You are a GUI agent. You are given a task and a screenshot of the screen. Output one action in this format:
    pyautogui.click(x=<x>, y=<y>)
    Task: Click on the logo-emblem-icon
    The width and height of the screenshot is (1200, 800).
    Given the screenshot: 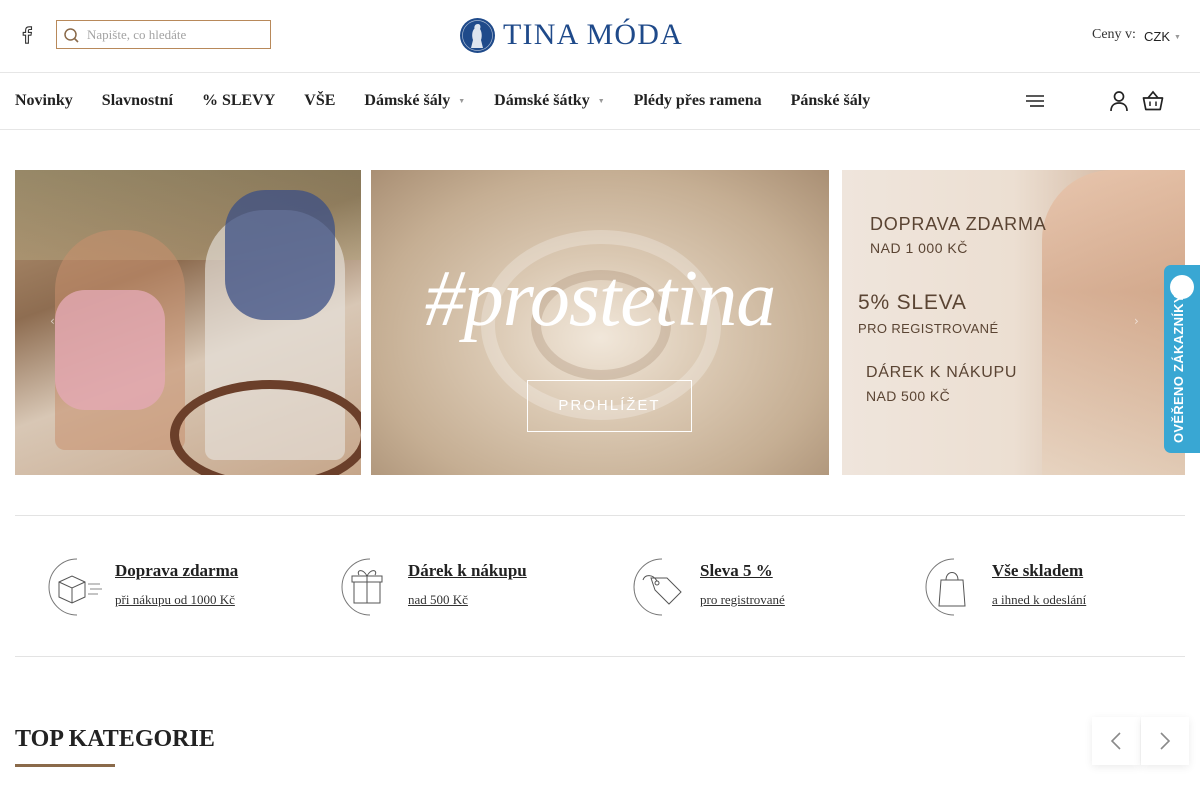 What is the action you would take?
    pyautogui.click(x=477, y=35)
    